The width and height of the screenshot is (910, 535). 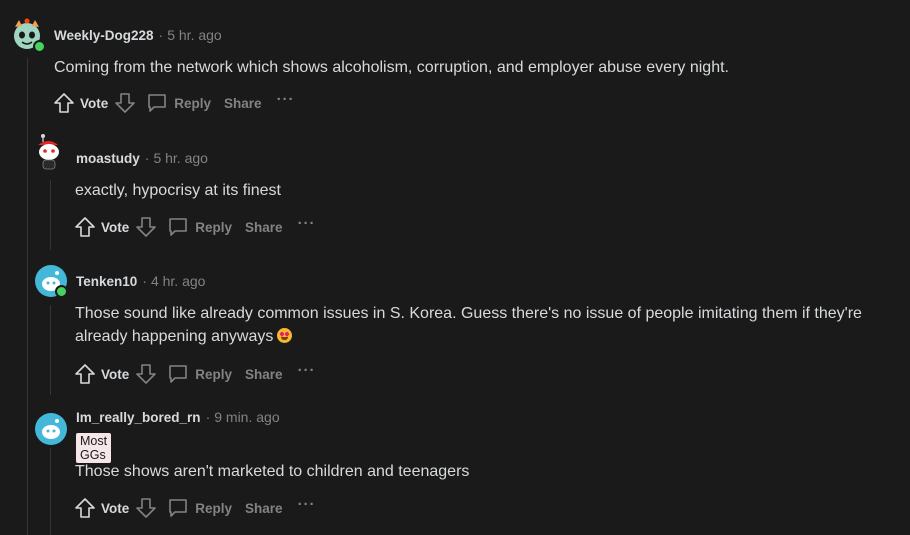 I want to click on user-flair: Most GGs, so click(x=94, y=448).